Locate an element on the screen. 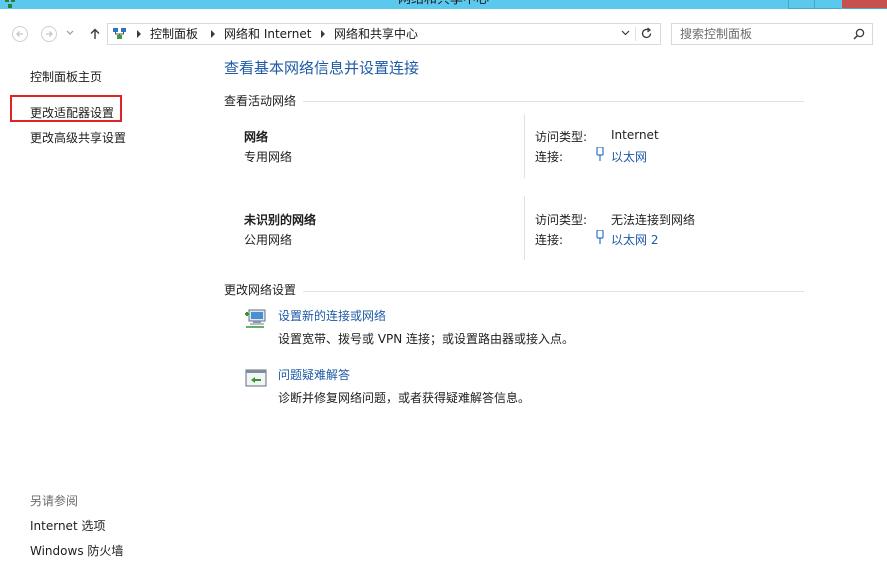 The width and height of the screenshot is (887, 571). title-bar: 网络和共享中心 is located at coordinates (443, 4).